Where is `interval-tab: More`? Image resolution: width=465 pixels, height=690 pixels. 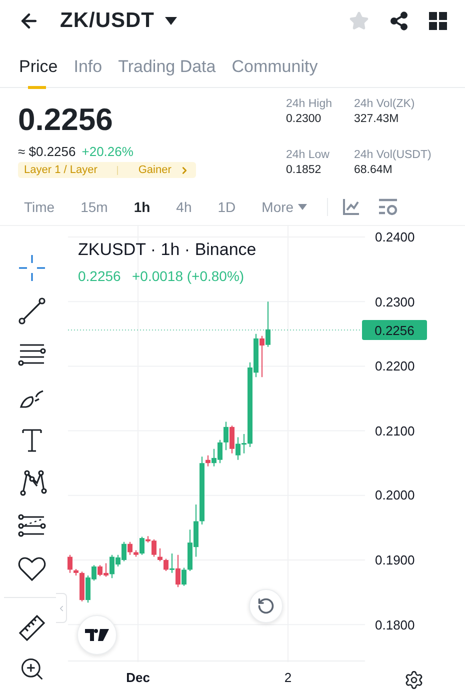
interval-tab: More is located at coordinates (284, 207).